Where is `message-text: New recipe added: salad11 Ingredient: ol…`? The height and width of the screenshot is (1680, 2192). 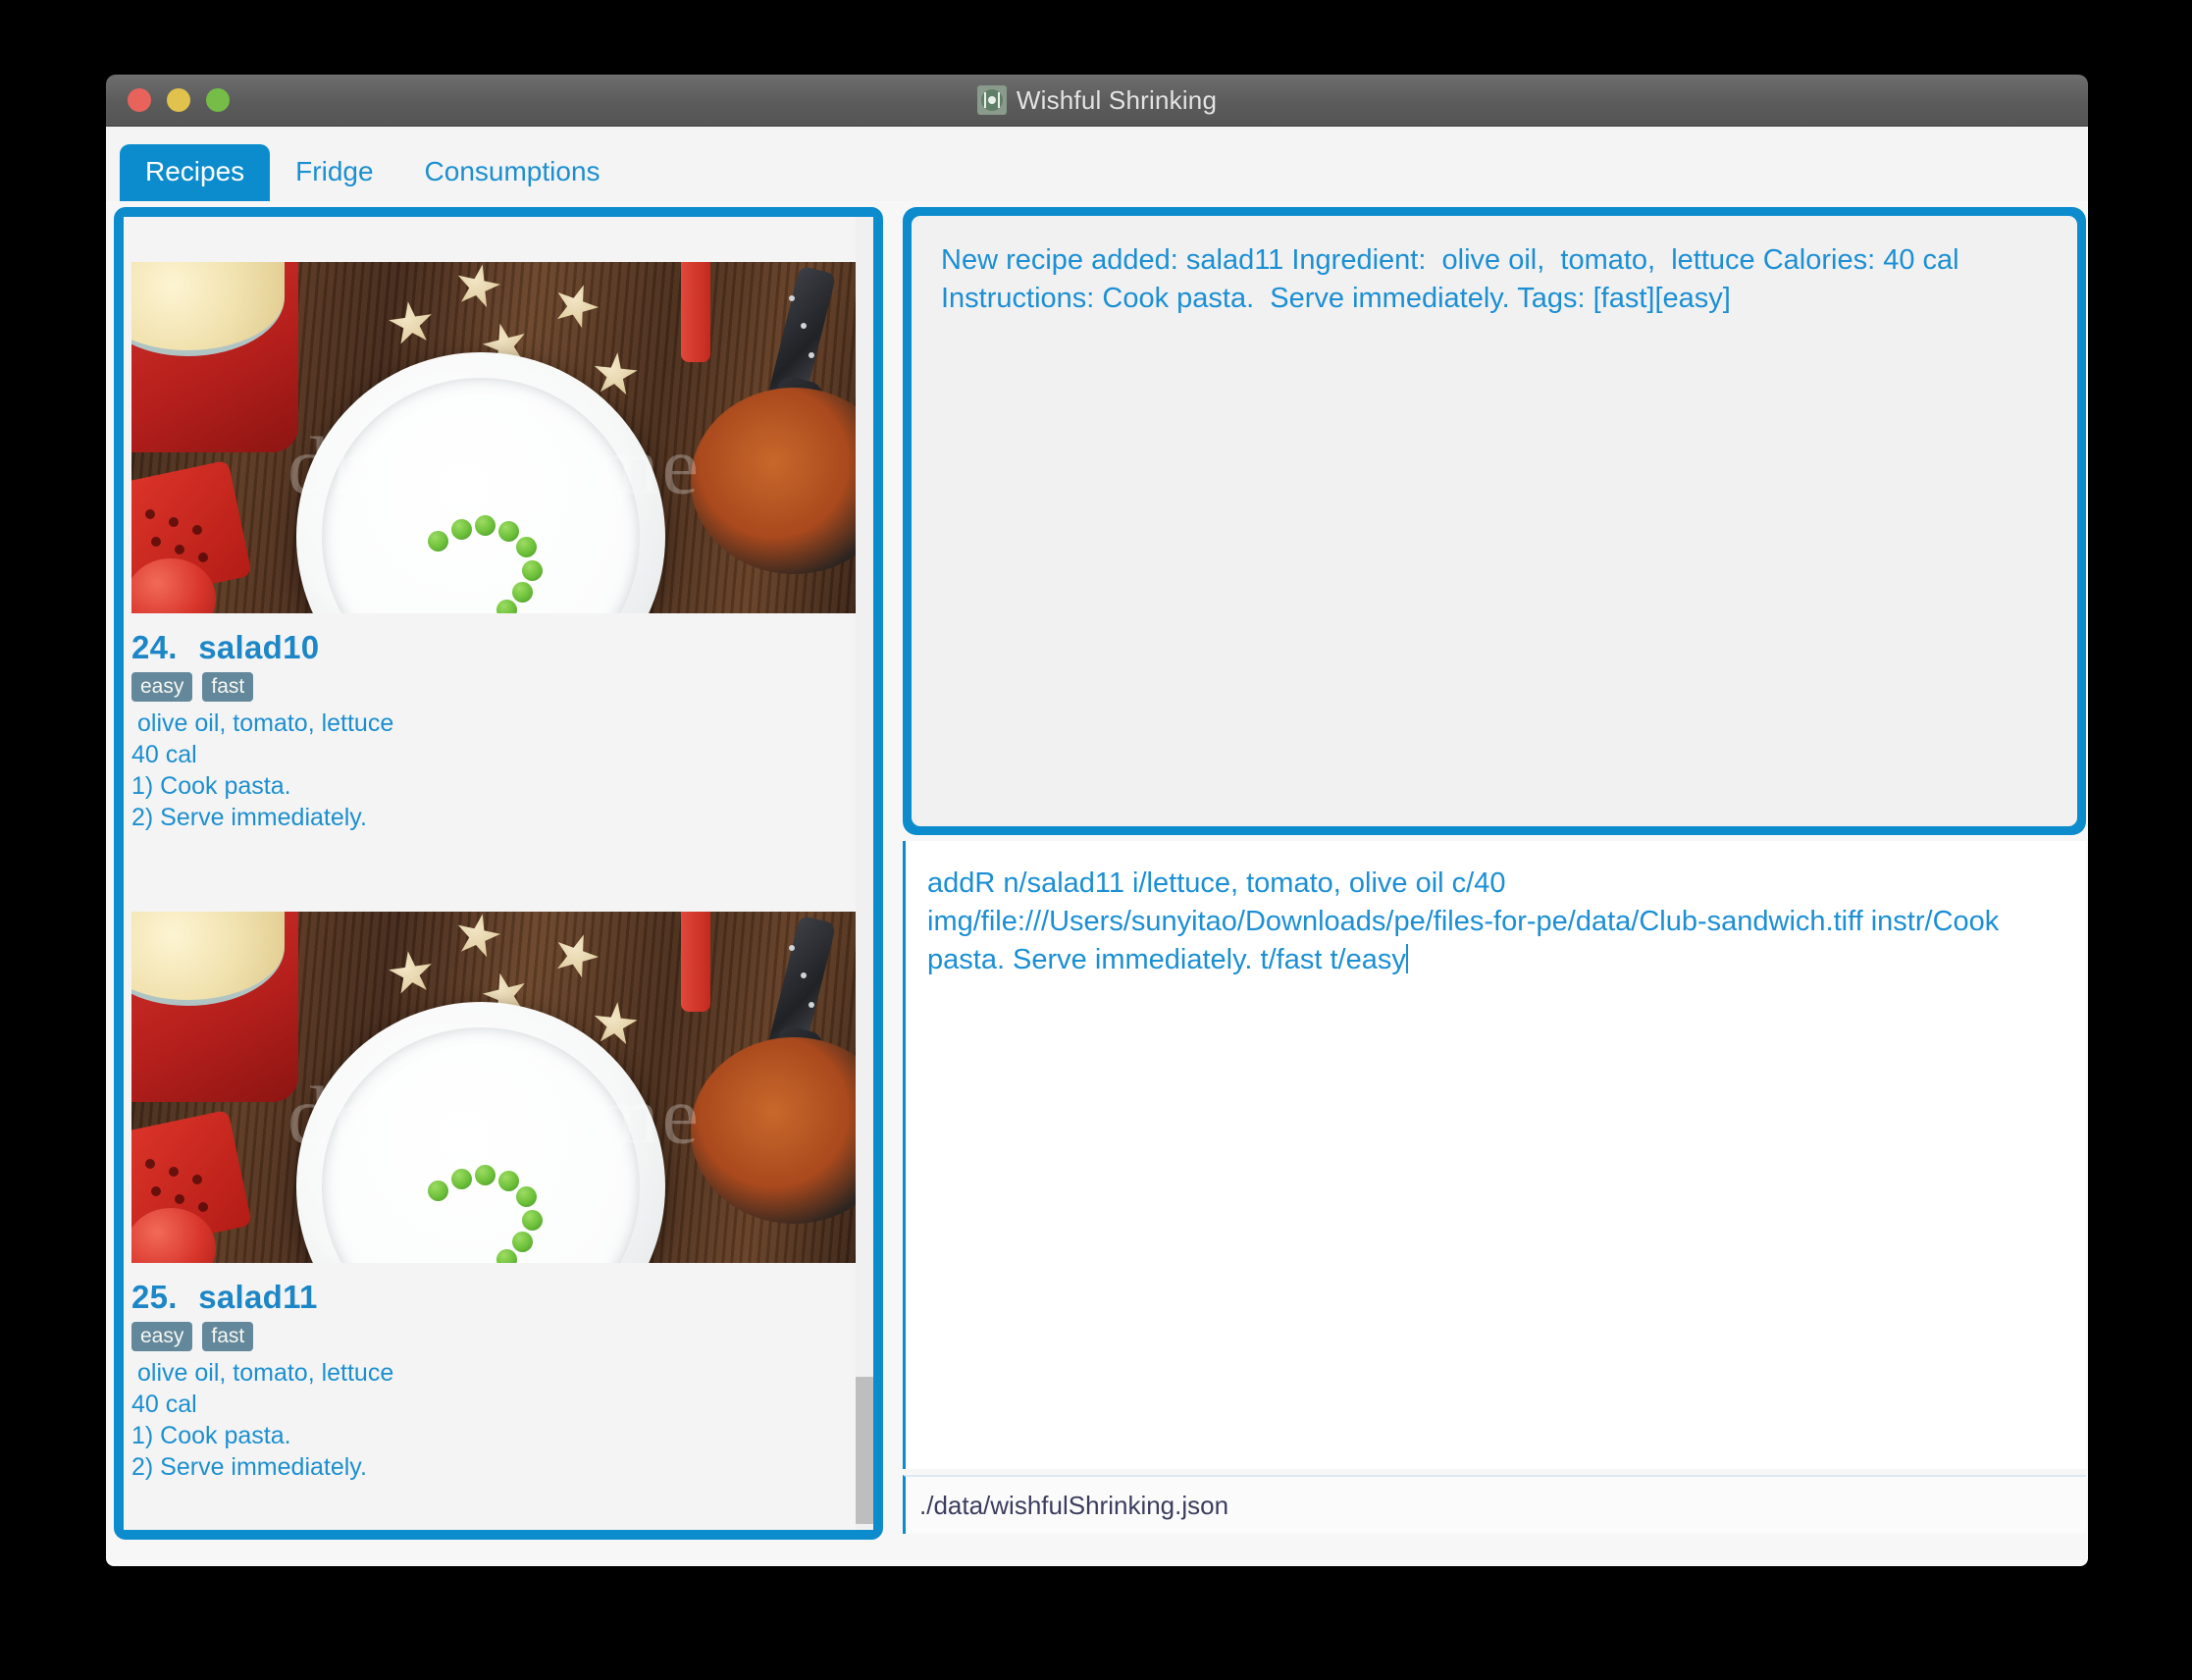
message-text: New recipe added: salad11 Ingredient: ol… is located at coordinates (1454, 279).